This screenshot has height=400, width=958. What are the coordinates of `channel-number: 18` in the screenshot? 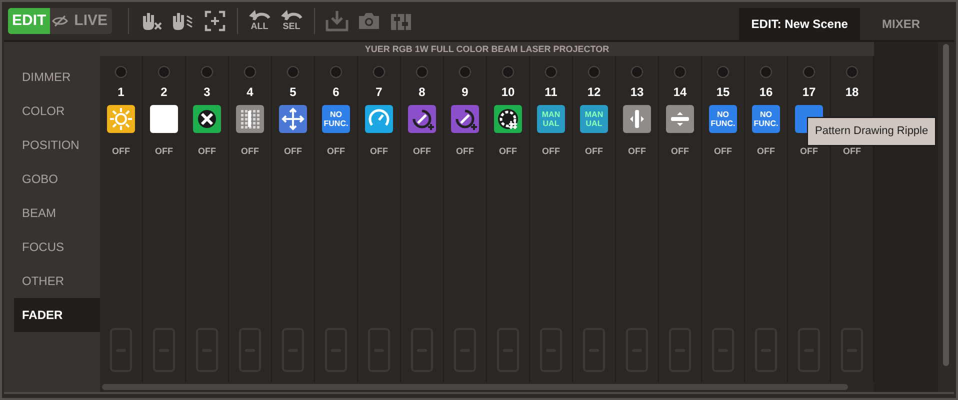 It's located at (852, 92).